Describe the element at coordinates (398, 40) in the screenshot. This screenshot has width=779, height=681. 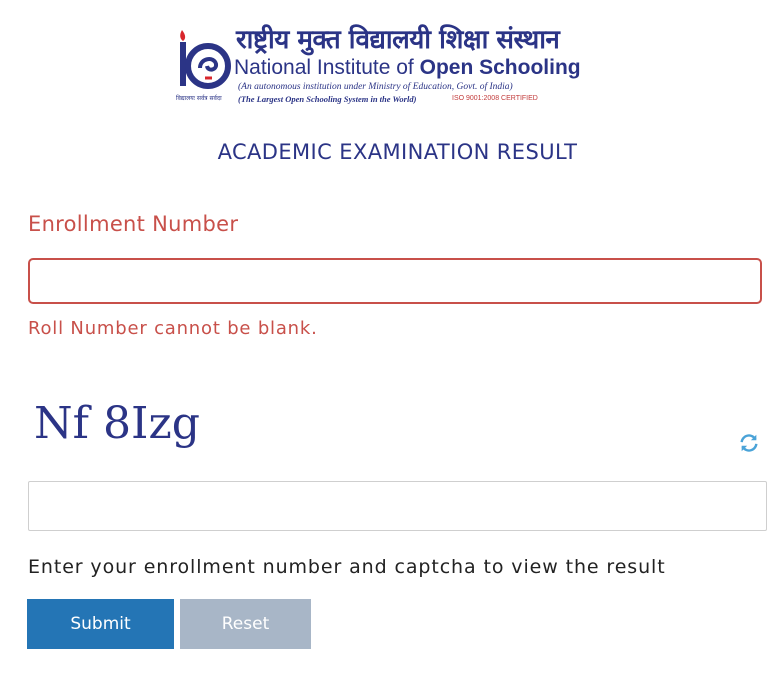
I see `logo-hindi-name: राष्ट्रीय मुक्त विद्यालयी शिक्षा संस्थान` at that location.